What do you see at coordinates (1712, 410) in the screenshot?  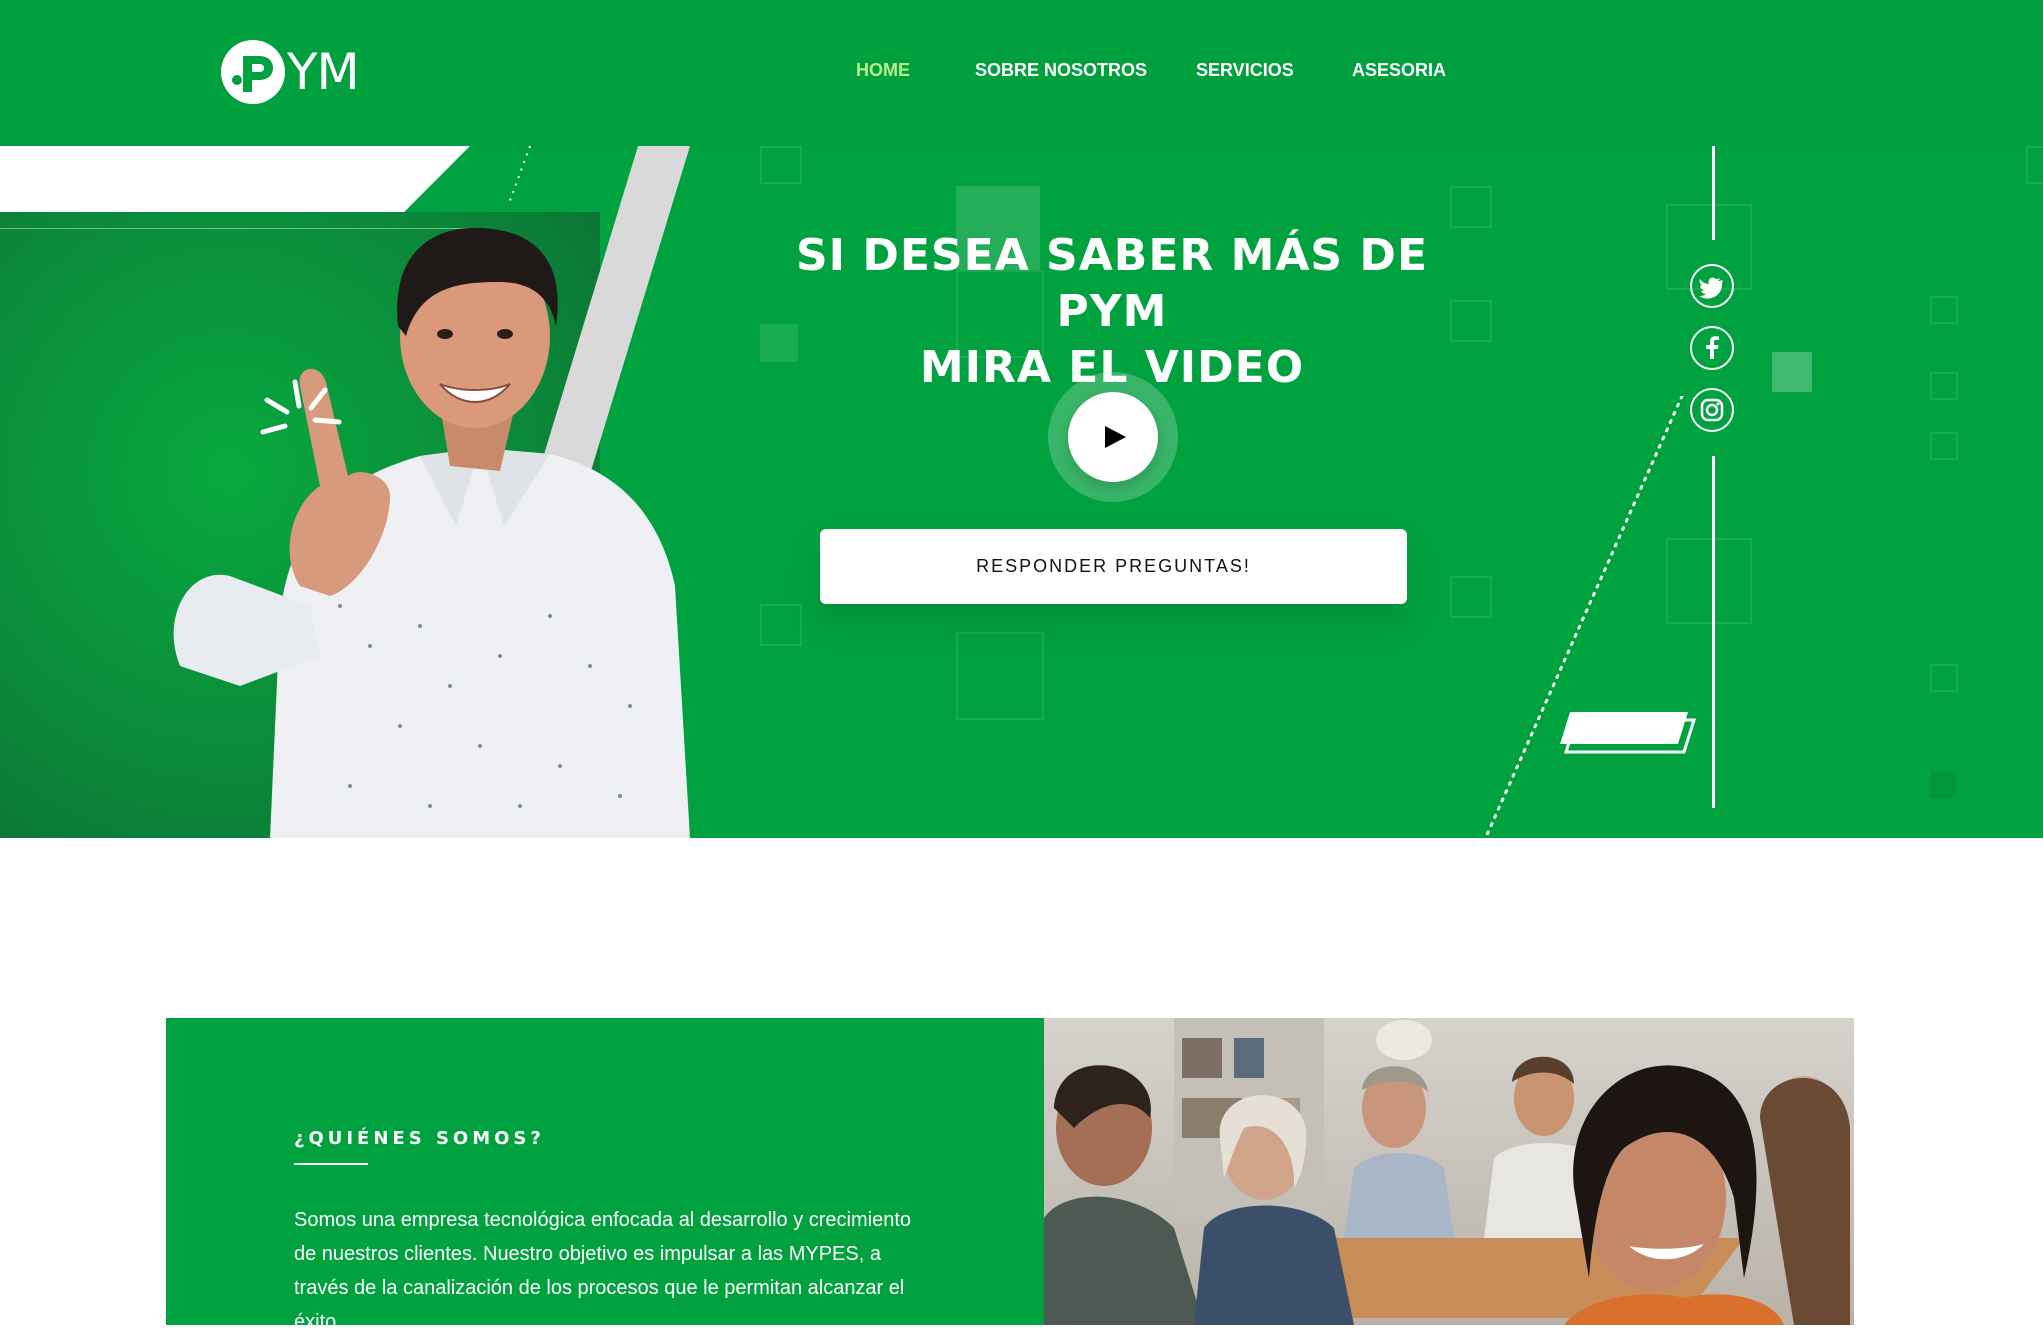 I see `instagram-icon` at bounding box center [1712, 410].